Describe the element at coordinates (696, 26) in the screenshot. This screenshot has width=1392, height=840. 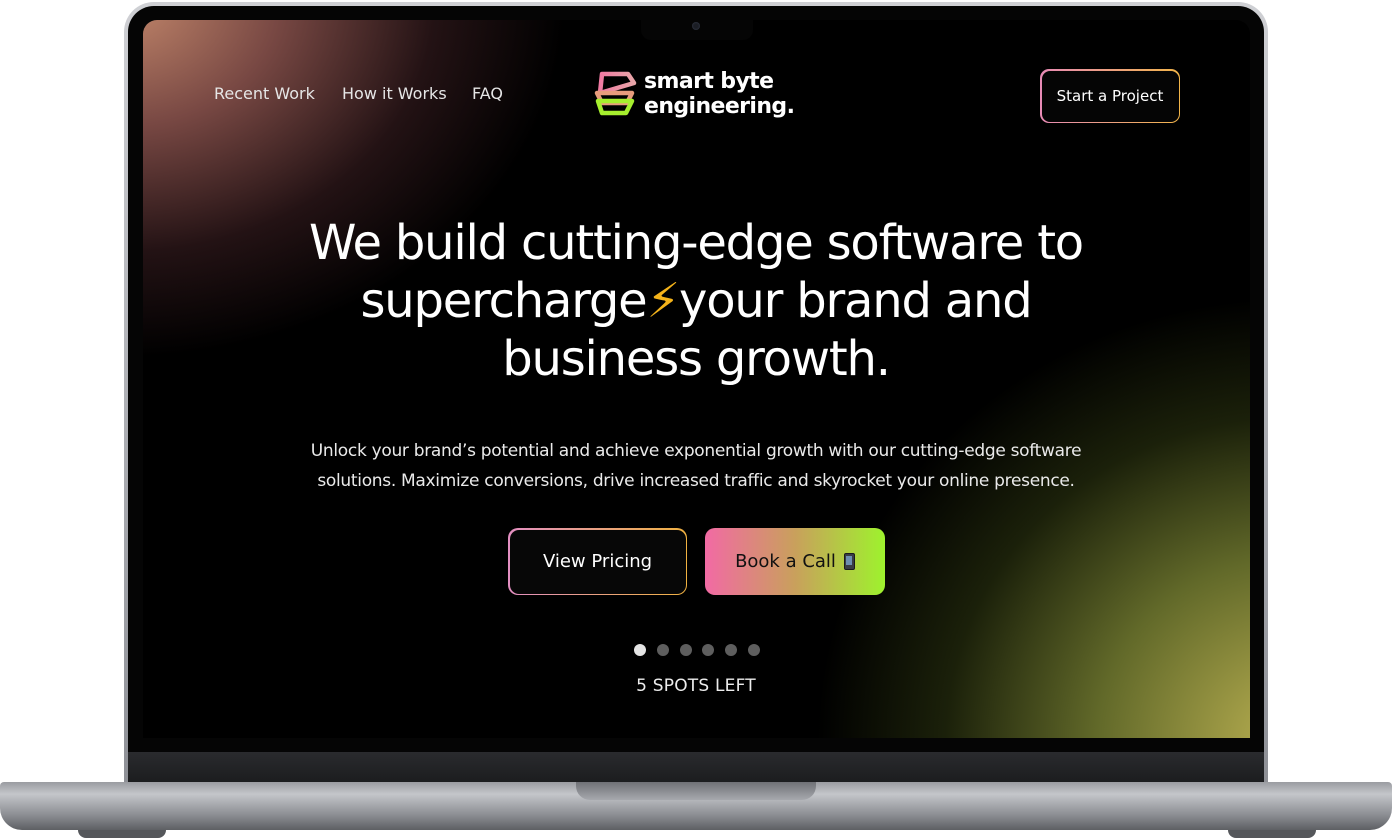
I see `camera-icon` at that location.